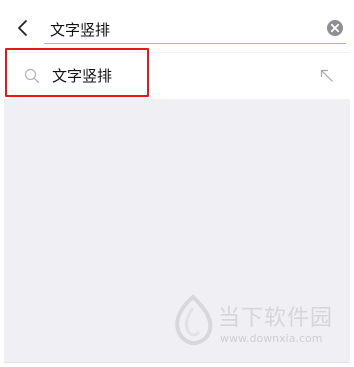  I want to click on back-button, so click(23, 28).